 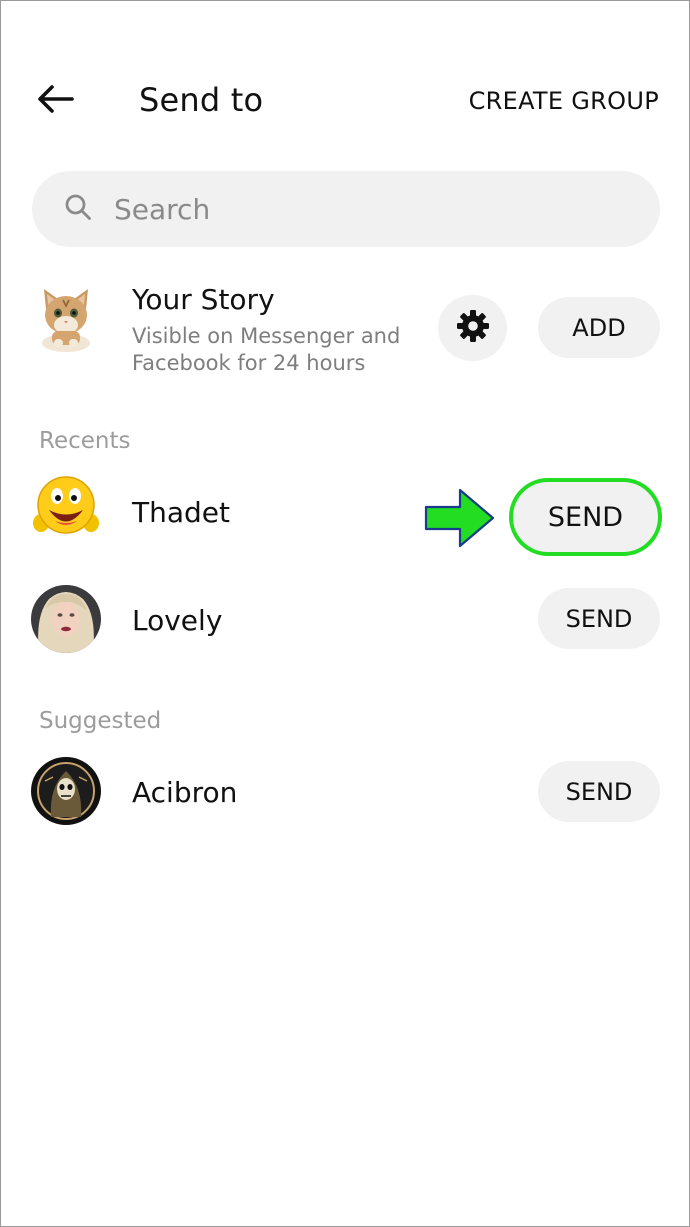 I want to click on acibron-send-button: SEND, so click(x=599, y=791).